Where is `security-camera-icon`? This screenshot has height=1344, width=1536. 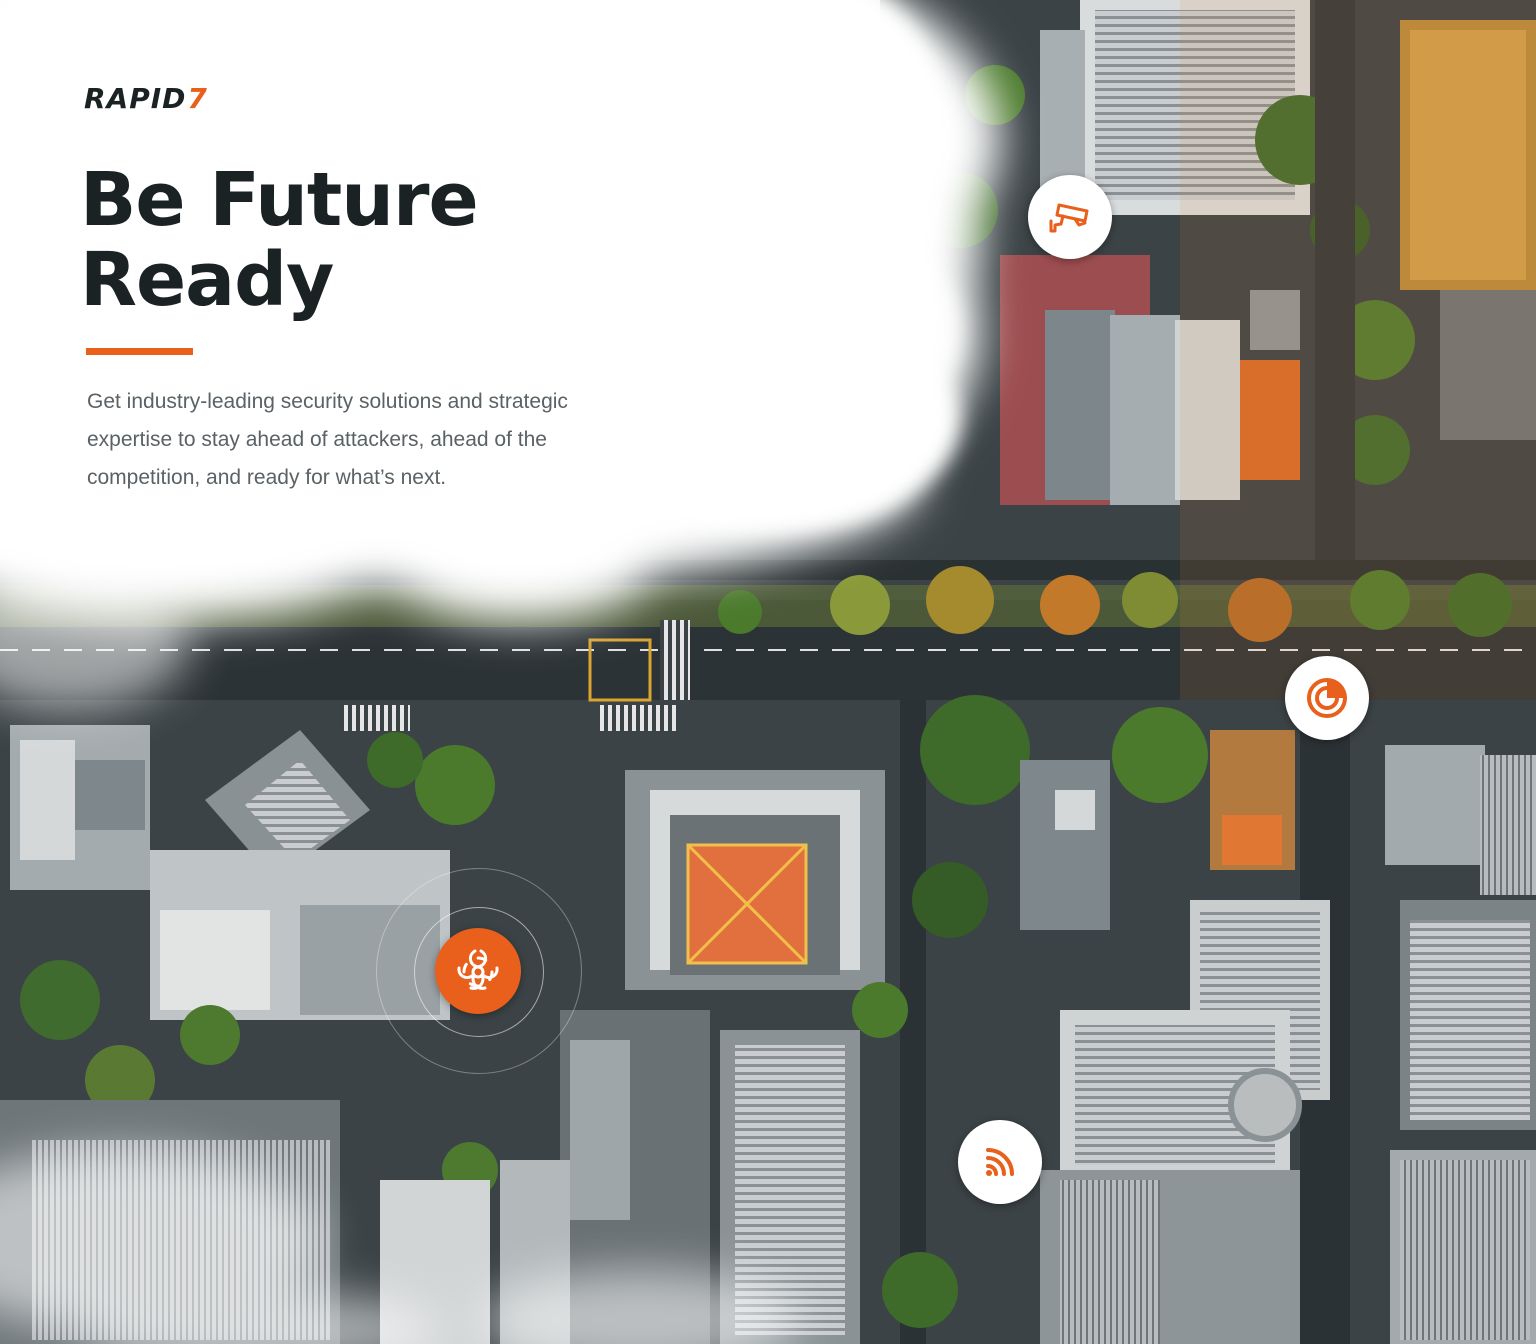
security-camera-icon is located at coordinates (1069, 218).